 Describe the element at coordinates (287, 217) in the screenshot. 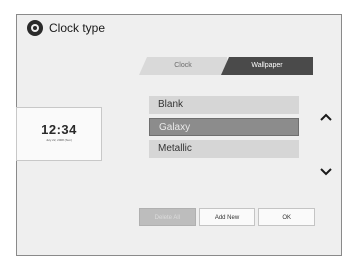

I see `ok-button: OK` at that location.